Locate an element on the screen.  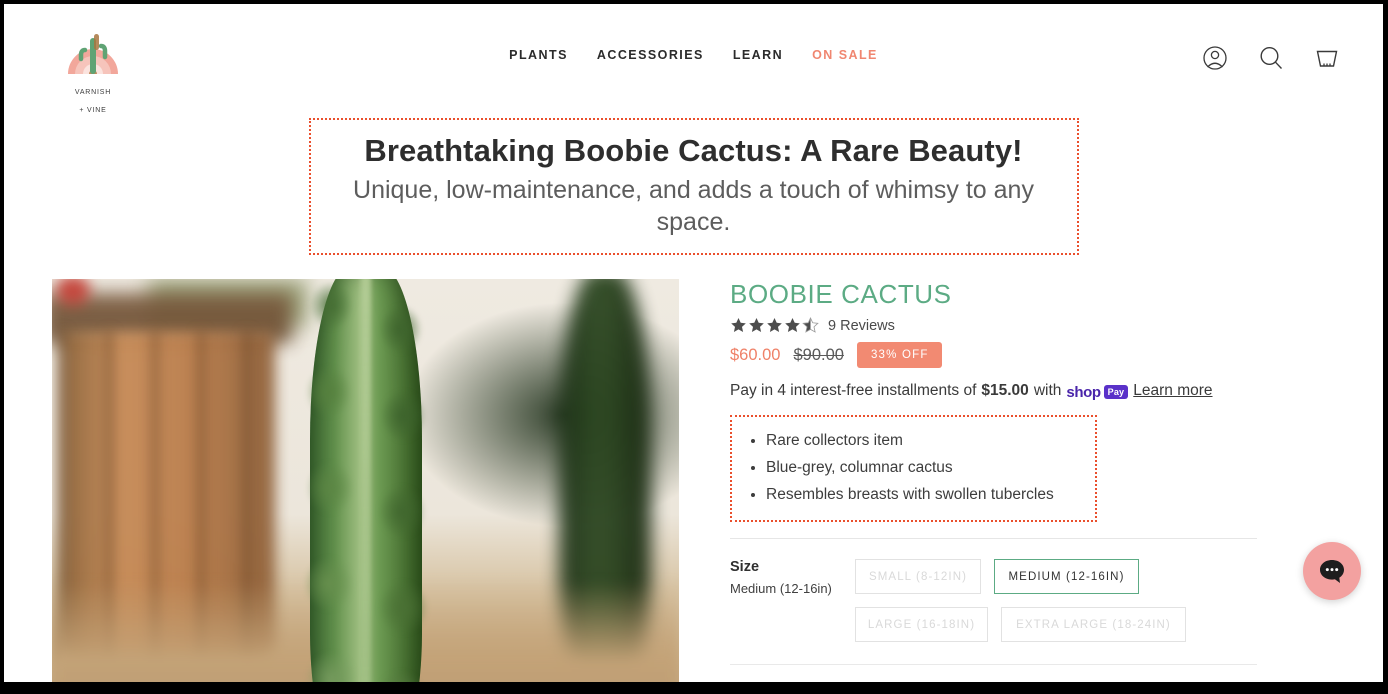
installments-with: with is located at coordinates (1047, 391).